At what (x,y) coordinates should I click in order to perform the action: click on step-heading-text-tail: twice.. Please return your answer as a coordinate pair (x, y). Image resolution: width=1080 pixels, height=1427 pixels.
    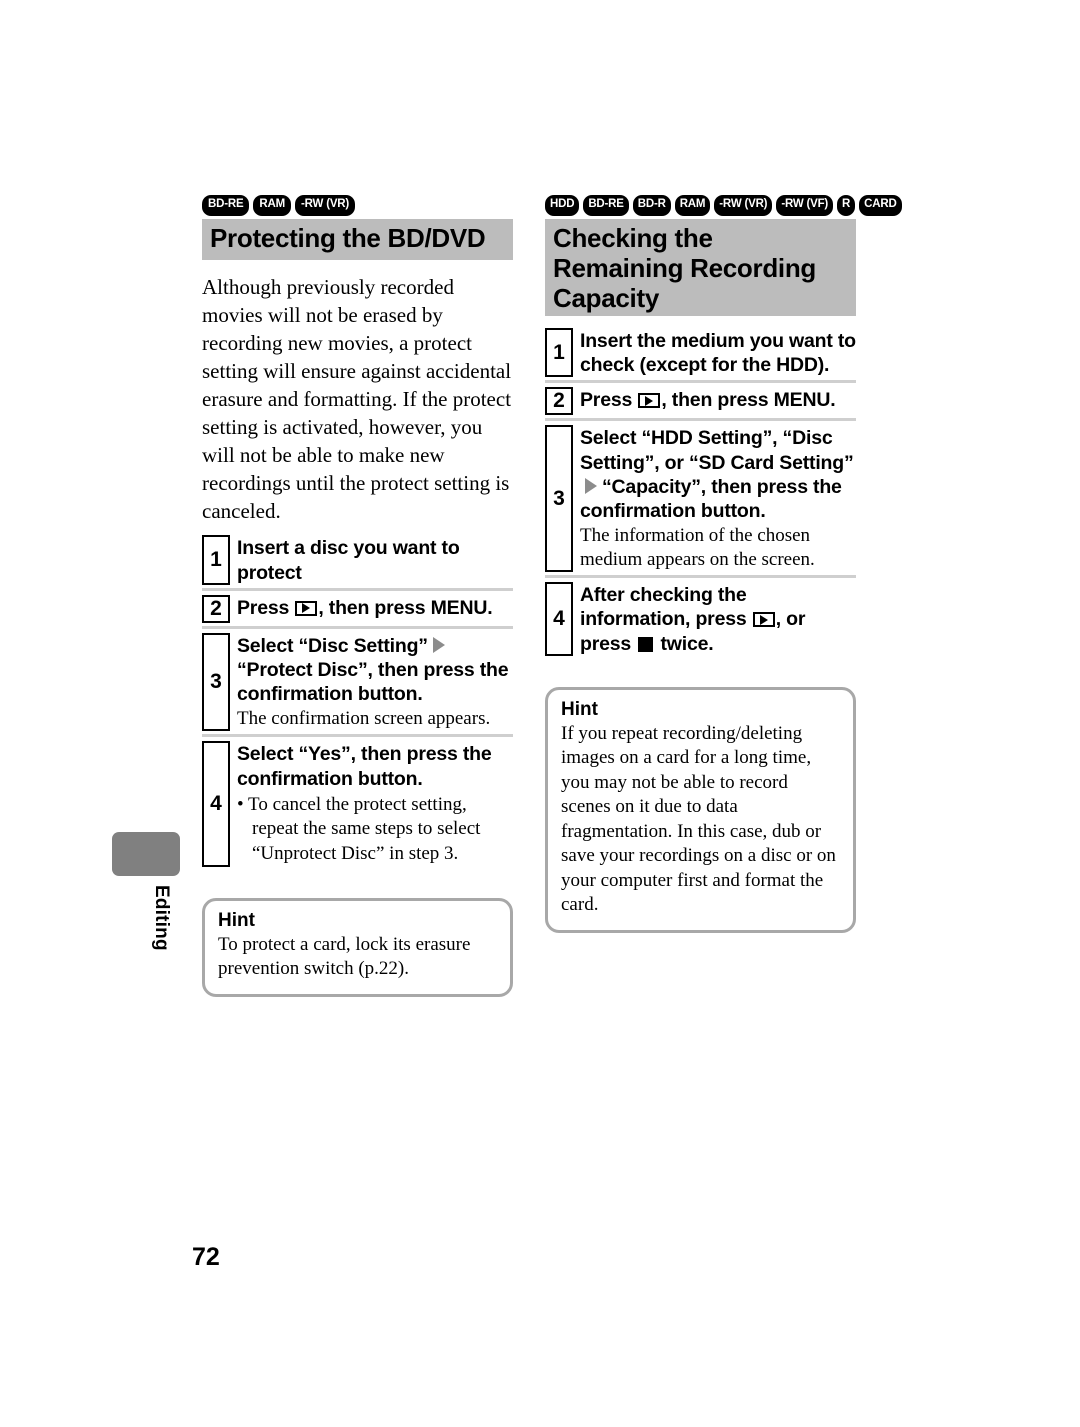
    Looking at the image, I should click on (684, 643).